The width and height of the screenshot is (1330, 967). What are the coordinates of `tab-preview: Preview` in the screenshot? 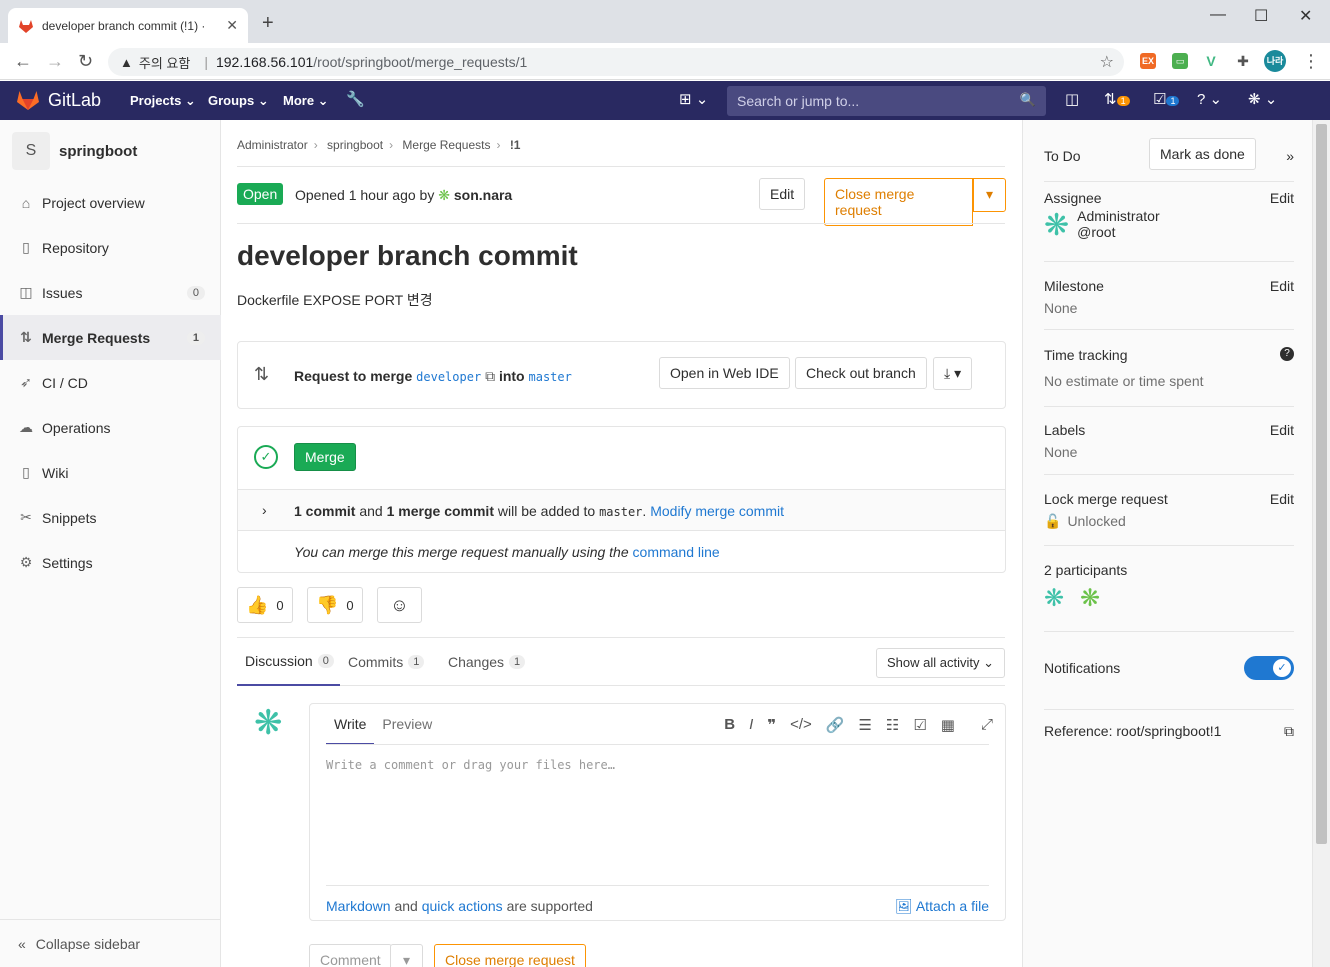 It's located at (407, 724).